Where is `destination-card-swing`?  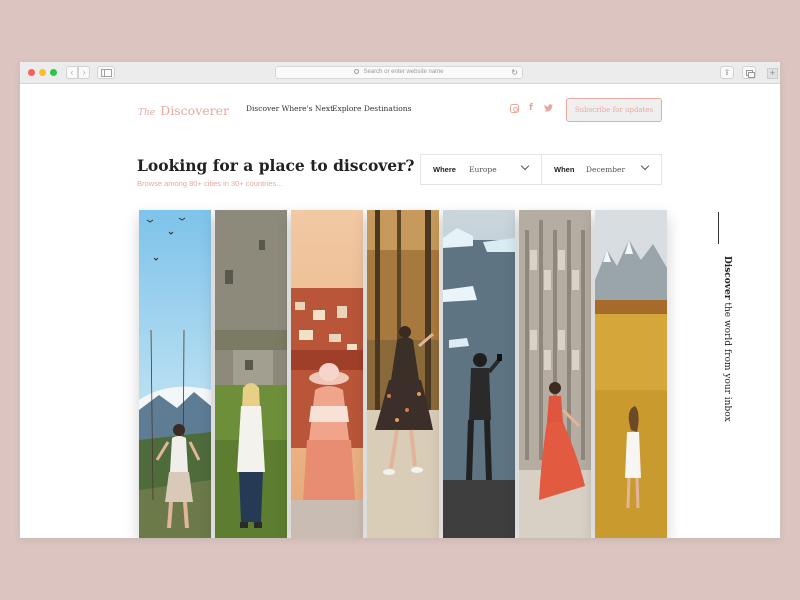 destination-card-swing is located at coordinates (175, 374).